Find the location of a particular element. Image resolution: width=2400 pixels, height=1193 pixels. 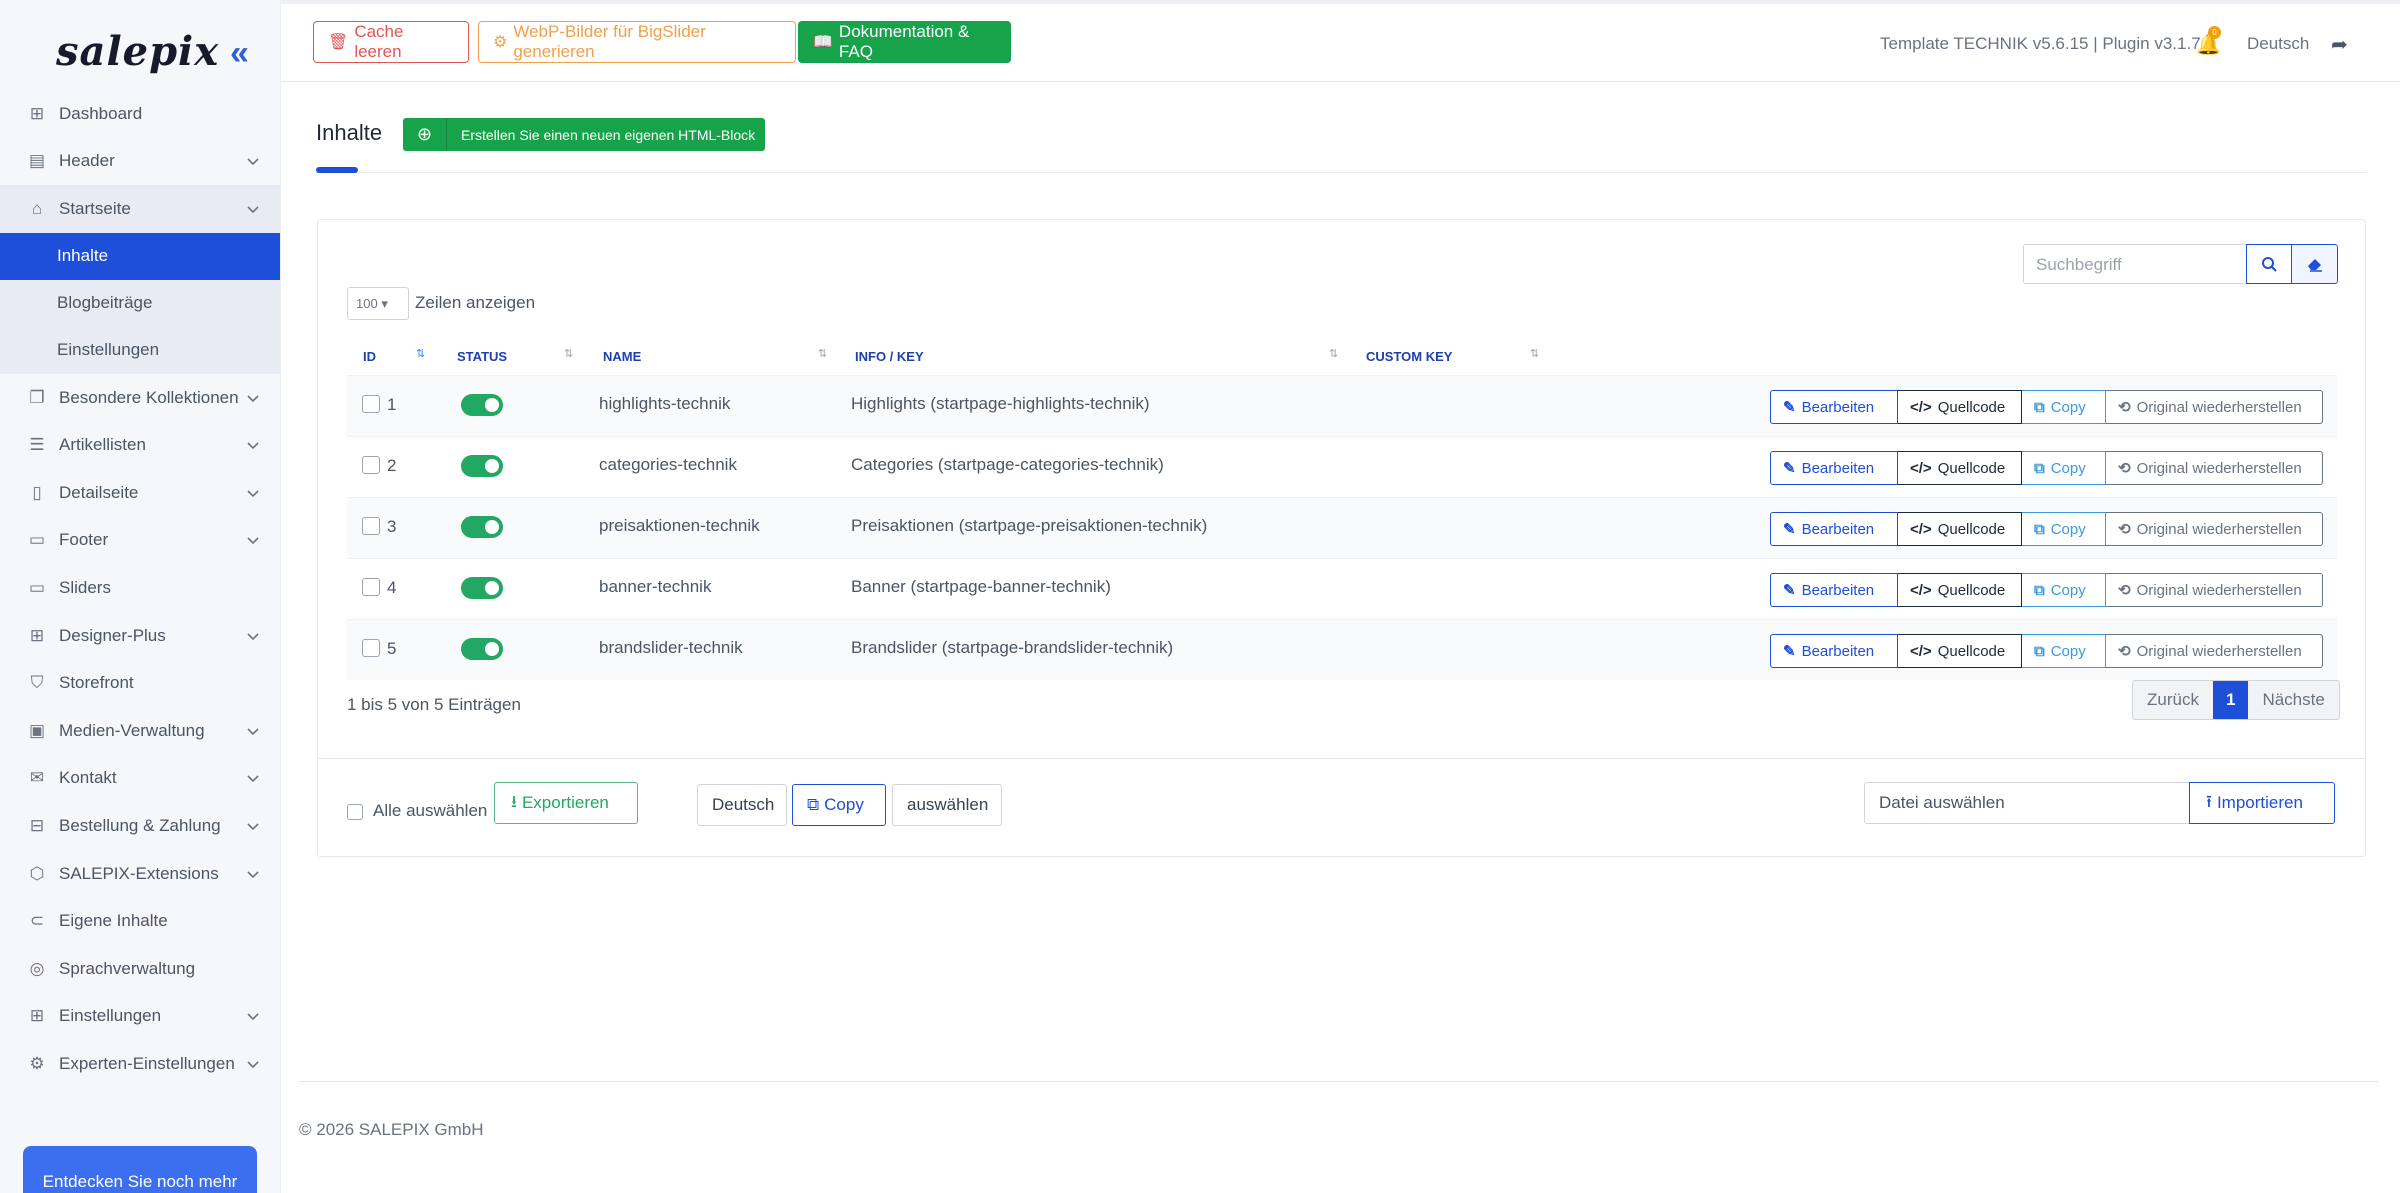

store-icon: ⛉ is located at coordinates (37, 683).